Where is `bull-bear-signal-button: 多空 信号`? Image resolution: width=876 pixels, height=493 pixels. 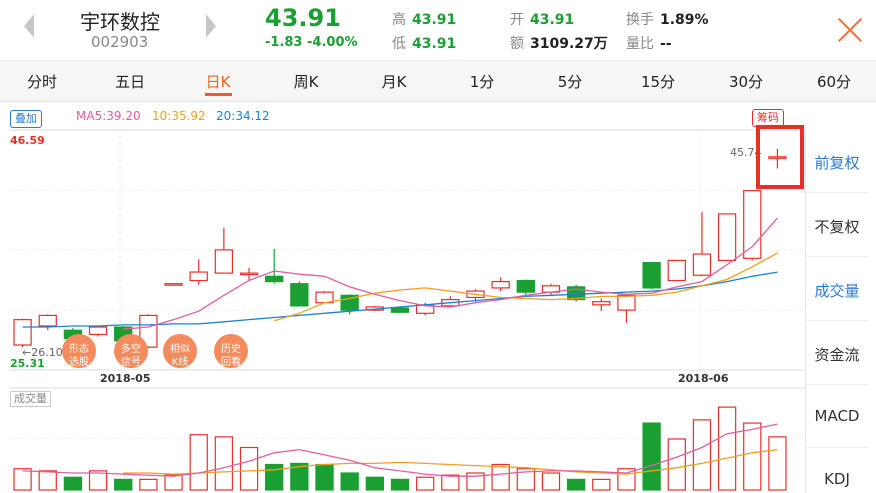 bull-bear-signal-button: 多空 信号 is located at coordinates (131, 351).